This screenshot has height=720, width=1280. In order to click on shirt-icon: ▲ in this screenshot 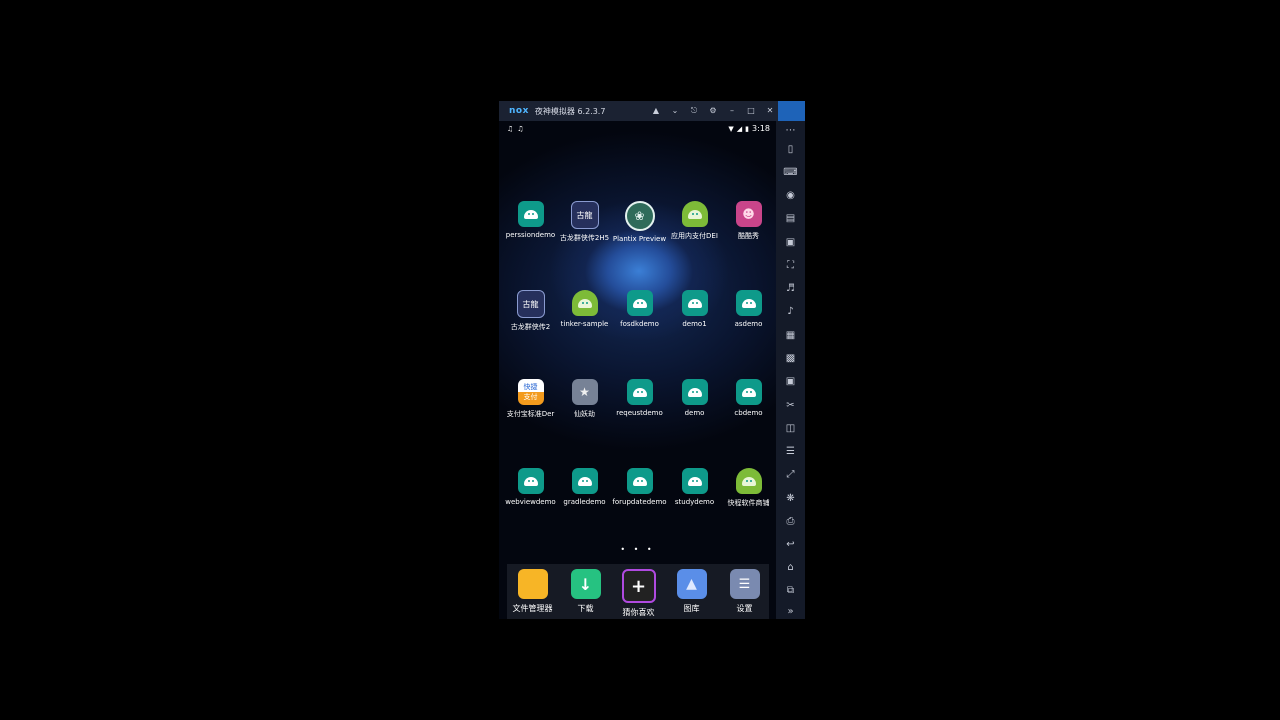, I will do `click(656, 111)`.